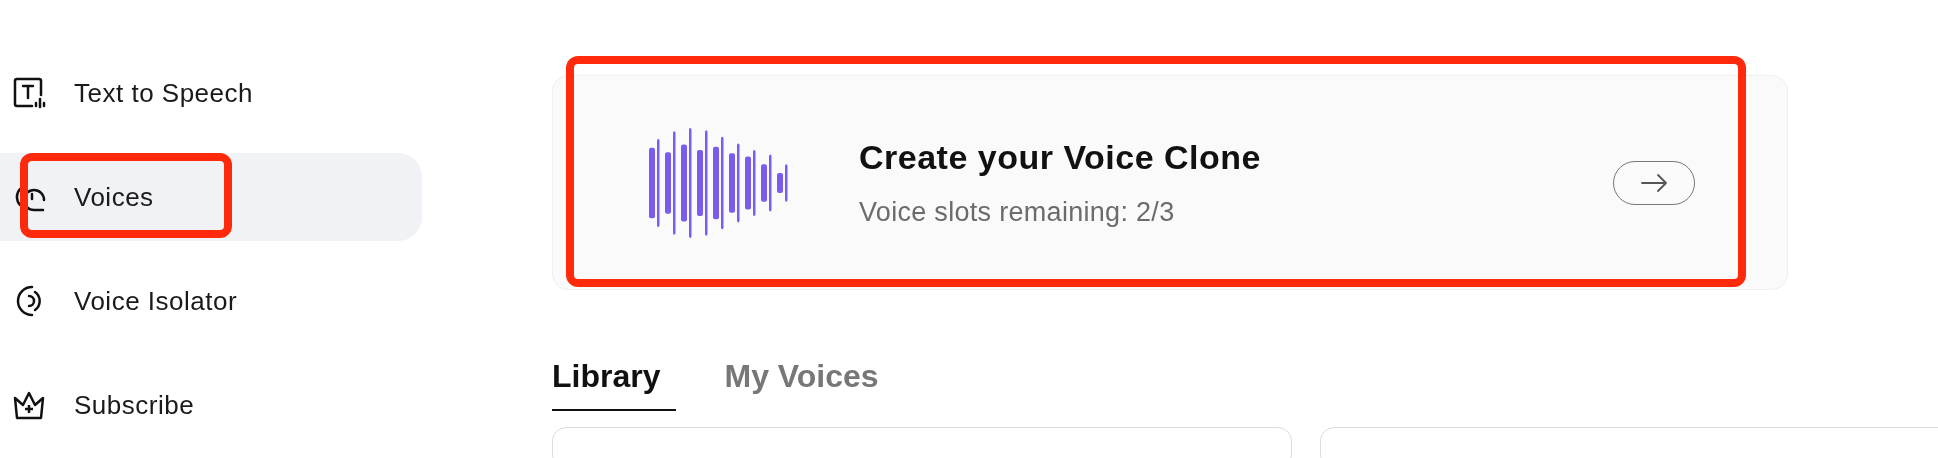 The width and height of the screenshot is (1938, 458). Describe the element at coordinates (1060, 157) in the screenshot. I see `card-title: Create your Voice Clone` at that location.